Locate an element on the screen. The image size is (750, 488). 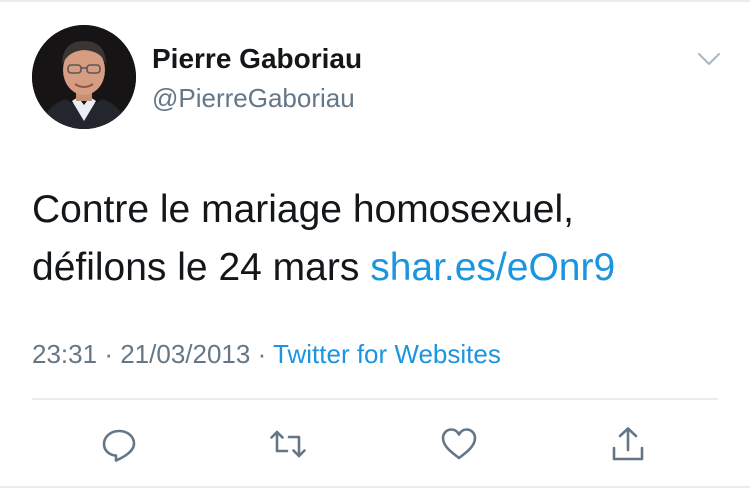
share-button is located at coordinates (628, 444).